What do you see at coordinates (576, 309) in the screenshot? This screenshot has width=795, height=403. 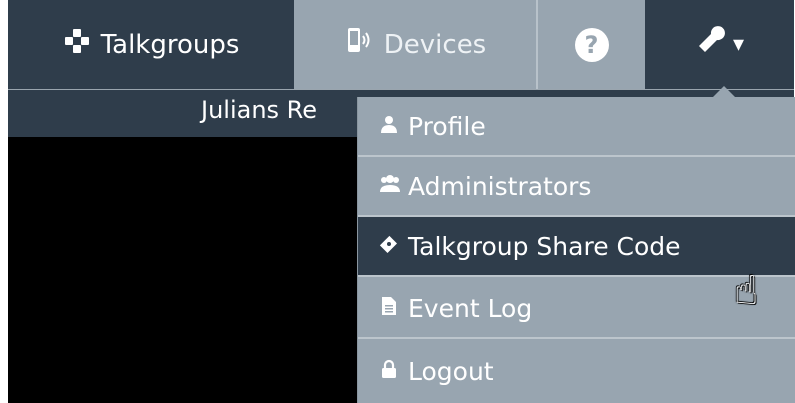 I see `menu-item-event-log: Event Log` at bounding box center [576, 309].